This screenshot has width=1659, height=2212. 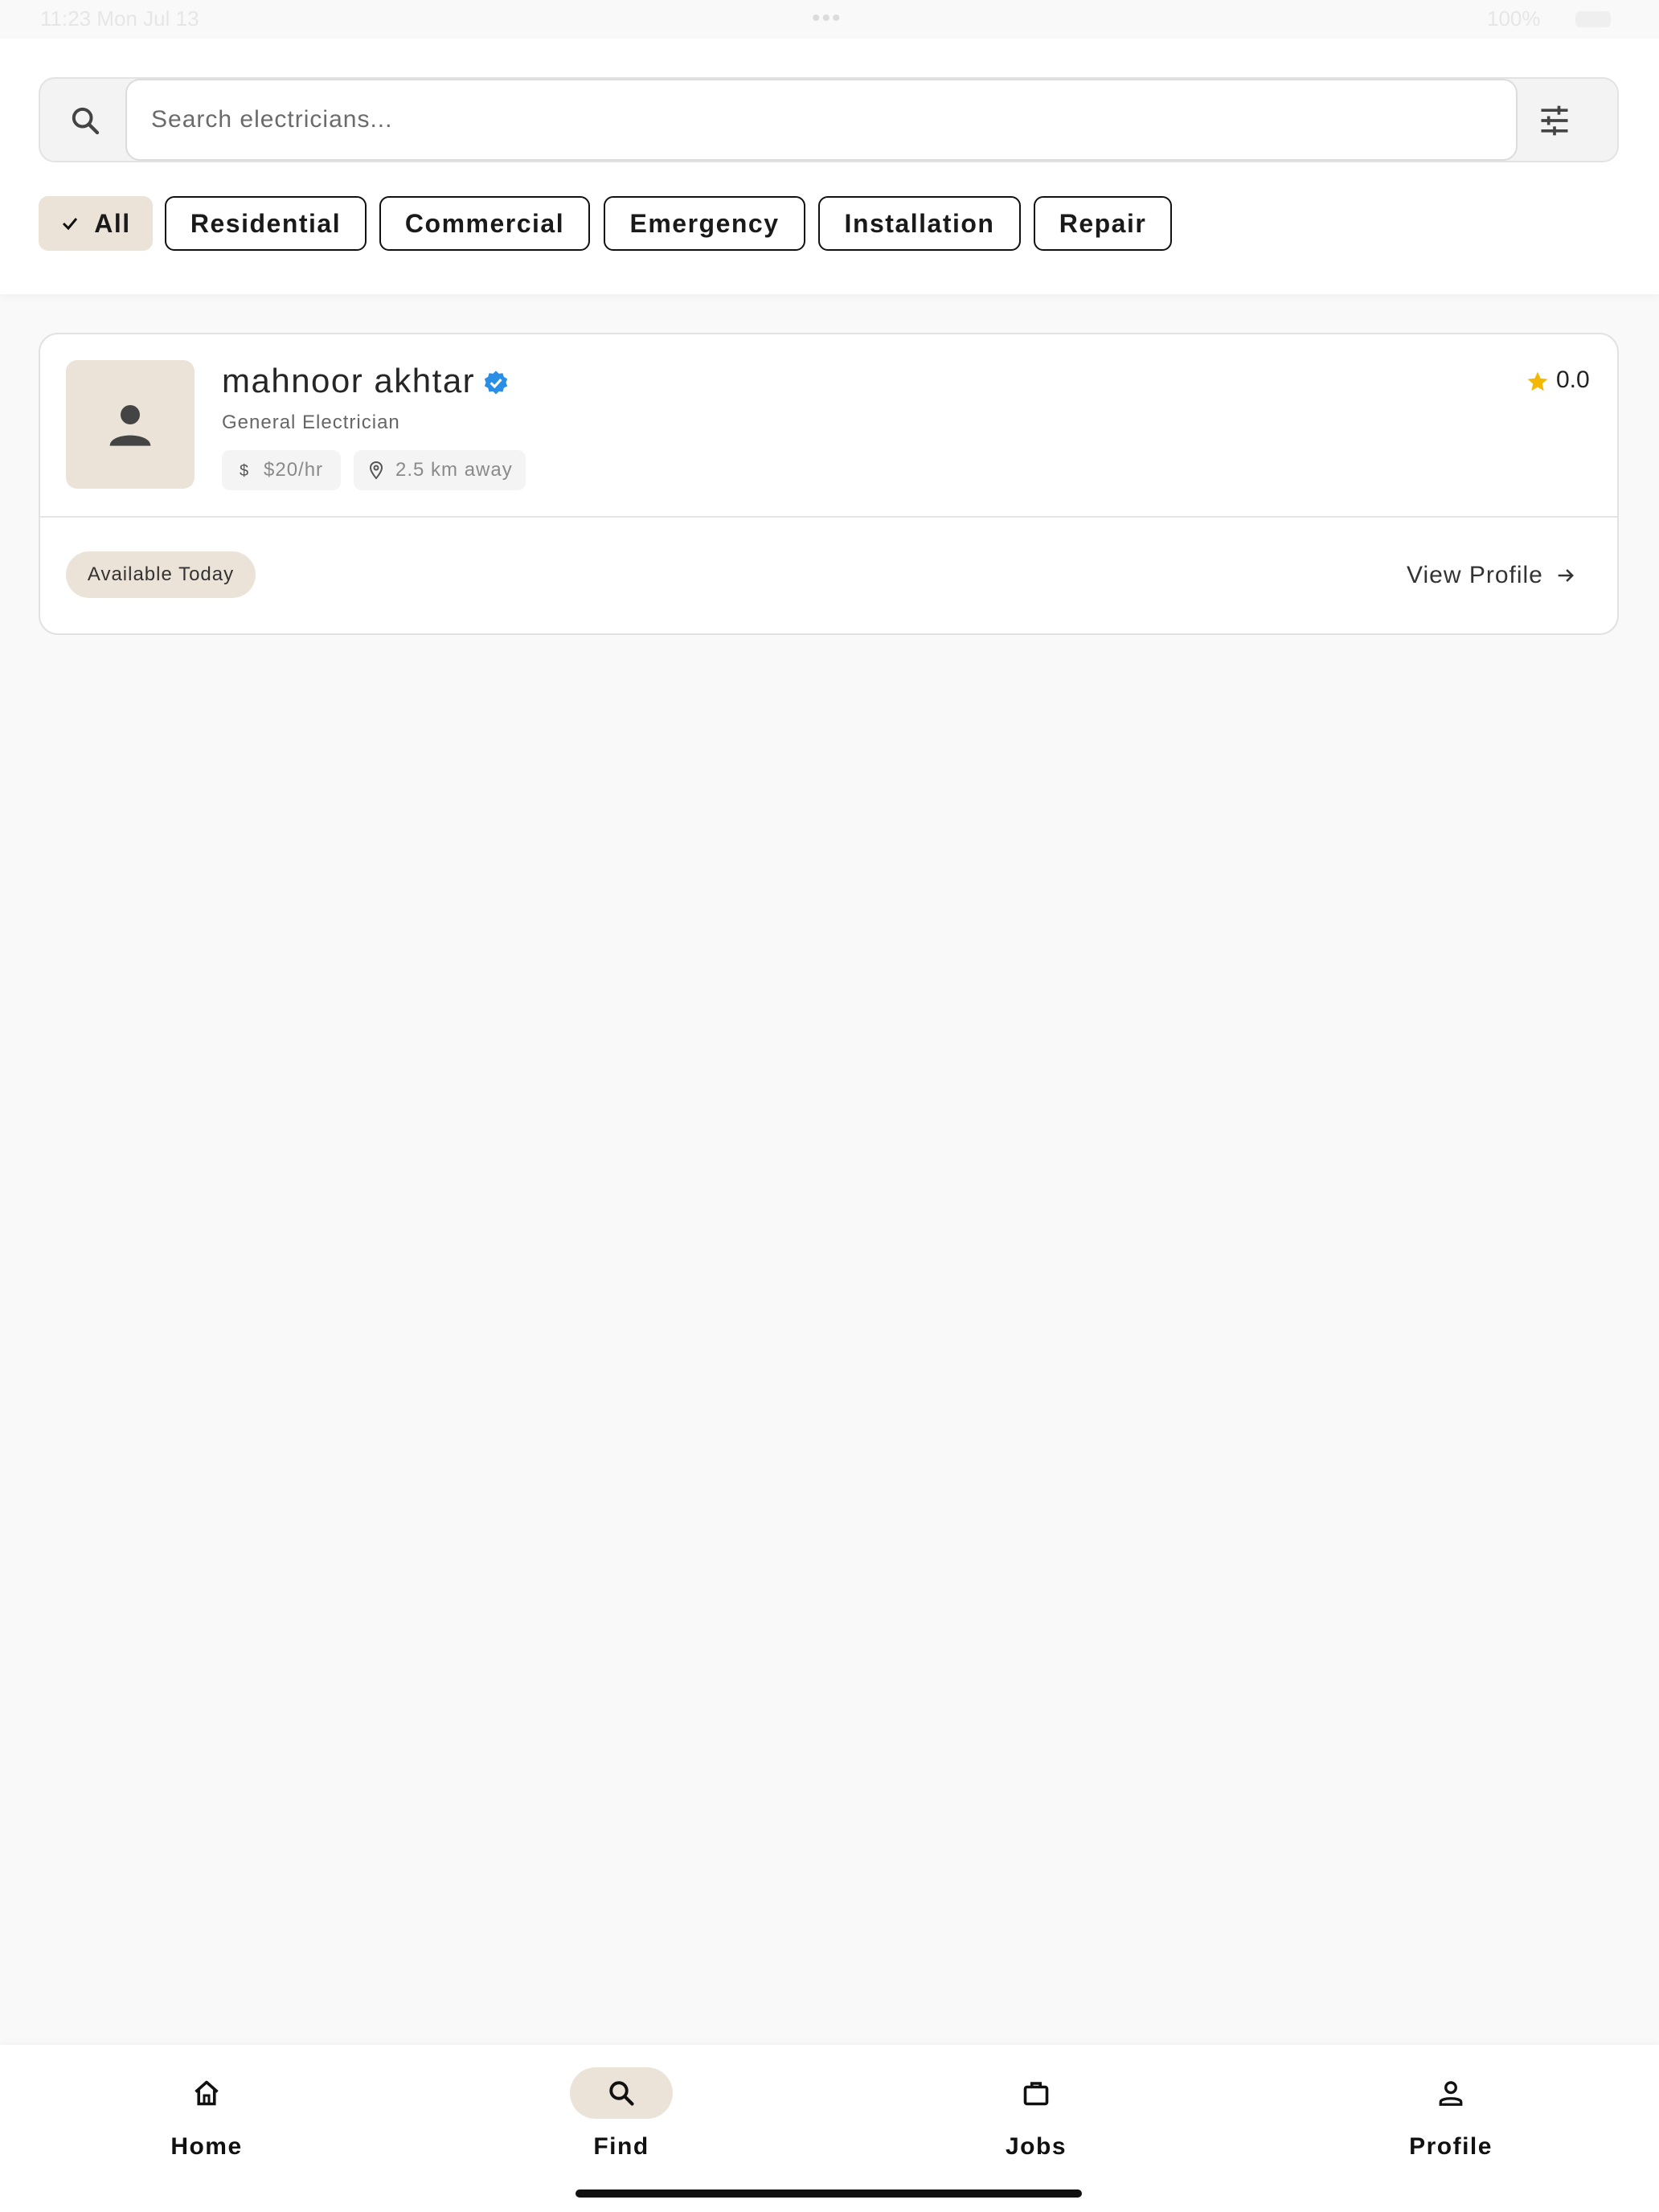 What do you see at coordinates (1537, 381) in the screenshot?
I see `star-icon` at bounding box center [1537, 381].